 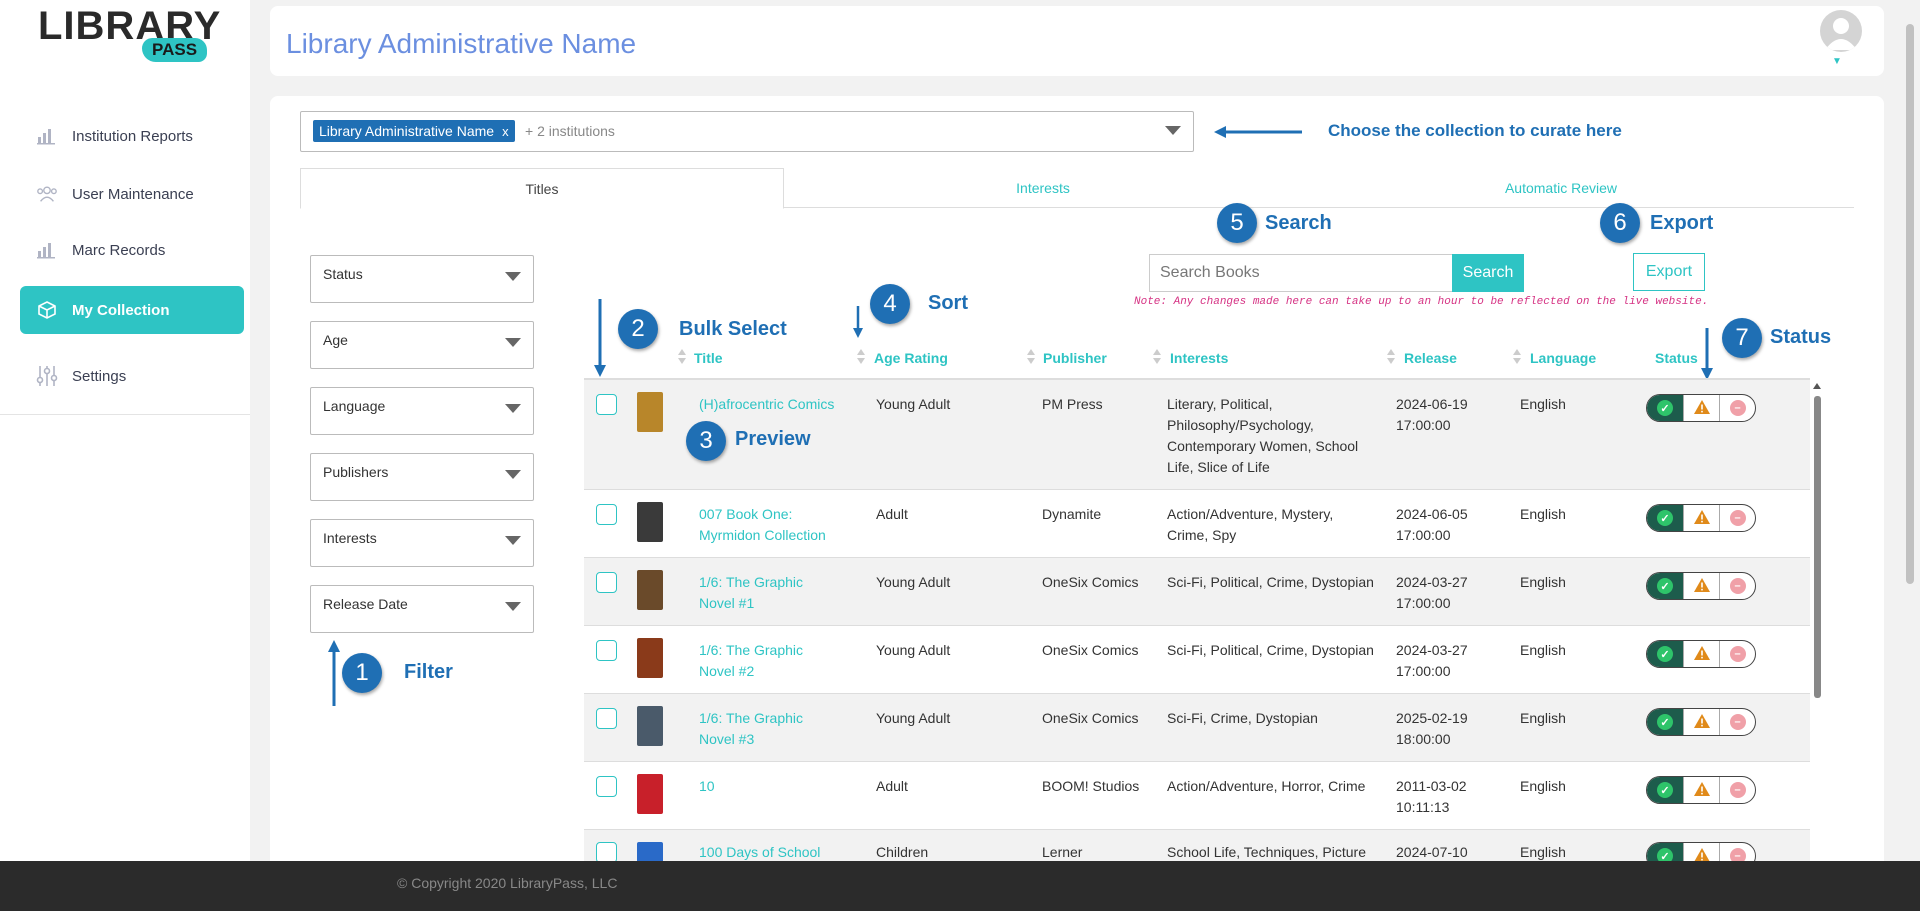 What do you see at coordinates (769, 593) in the screenshot?
I see `book-title-link: 1/6: The Graphic Novel #1` at bounding box center [769, 593].